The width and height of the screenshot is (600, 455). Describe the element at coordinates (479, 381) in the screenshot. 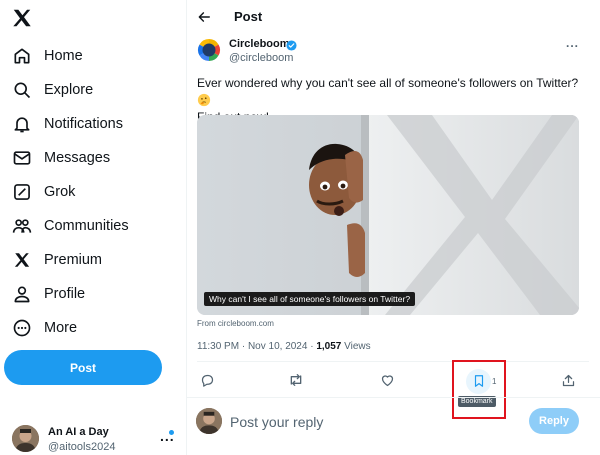

I see `bookmark-icon` at that location.